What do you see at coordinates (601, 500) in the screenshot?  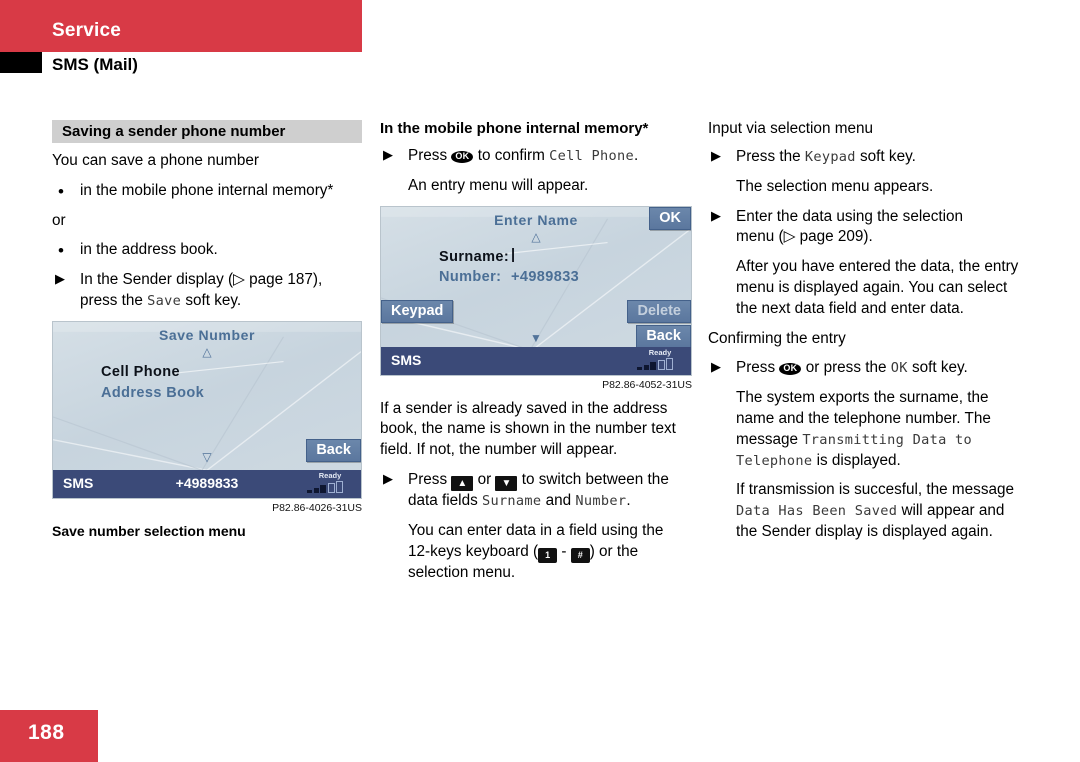 I see `field-name-number: Number` at bounding box center [601, 500].